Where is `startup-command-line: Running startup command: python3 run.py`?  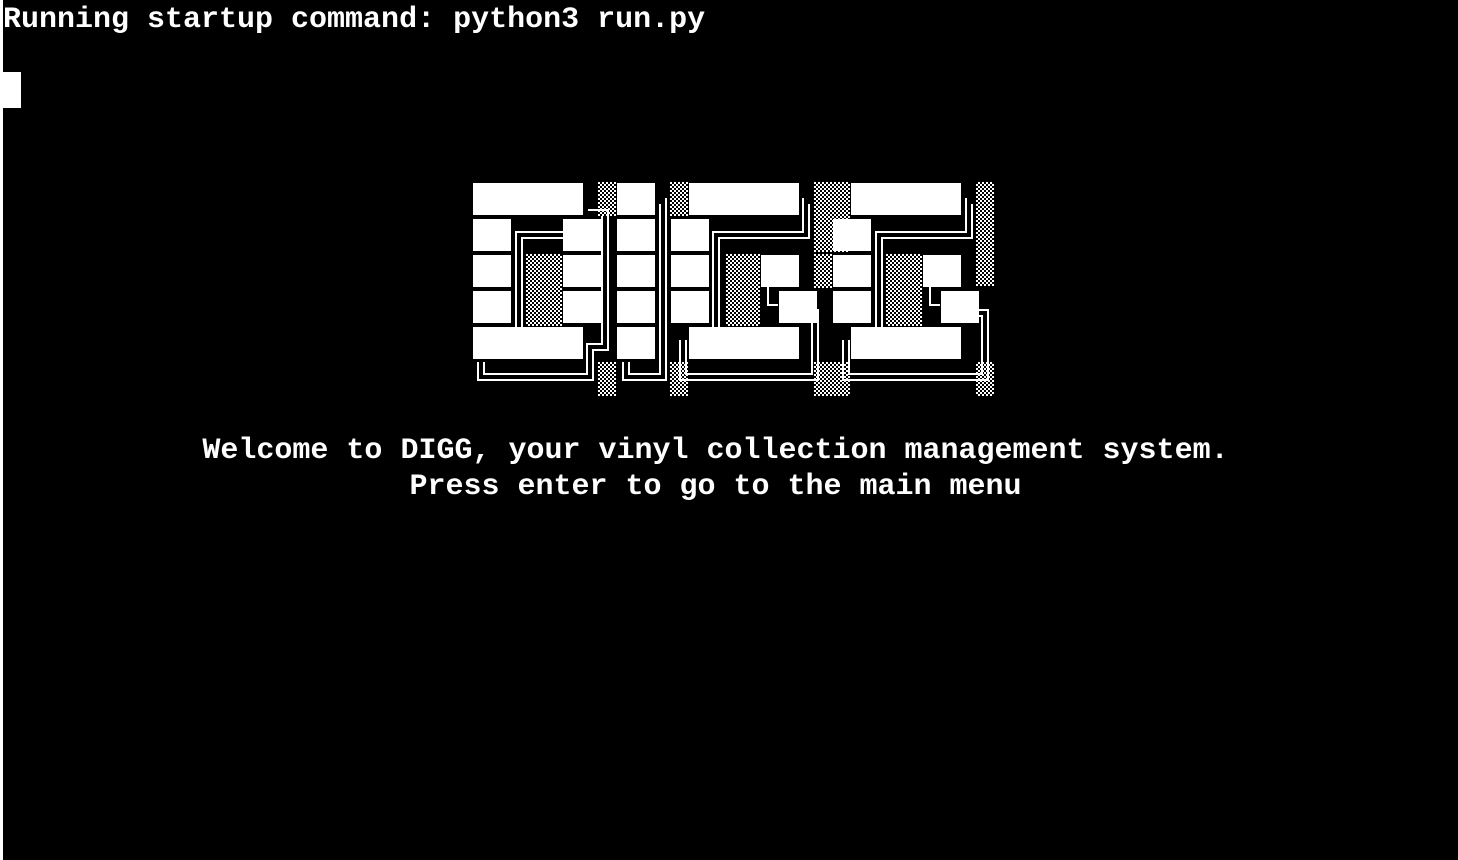 startup-command-line: Running startup command: python3 run.py is located at coordinates (354, 20).